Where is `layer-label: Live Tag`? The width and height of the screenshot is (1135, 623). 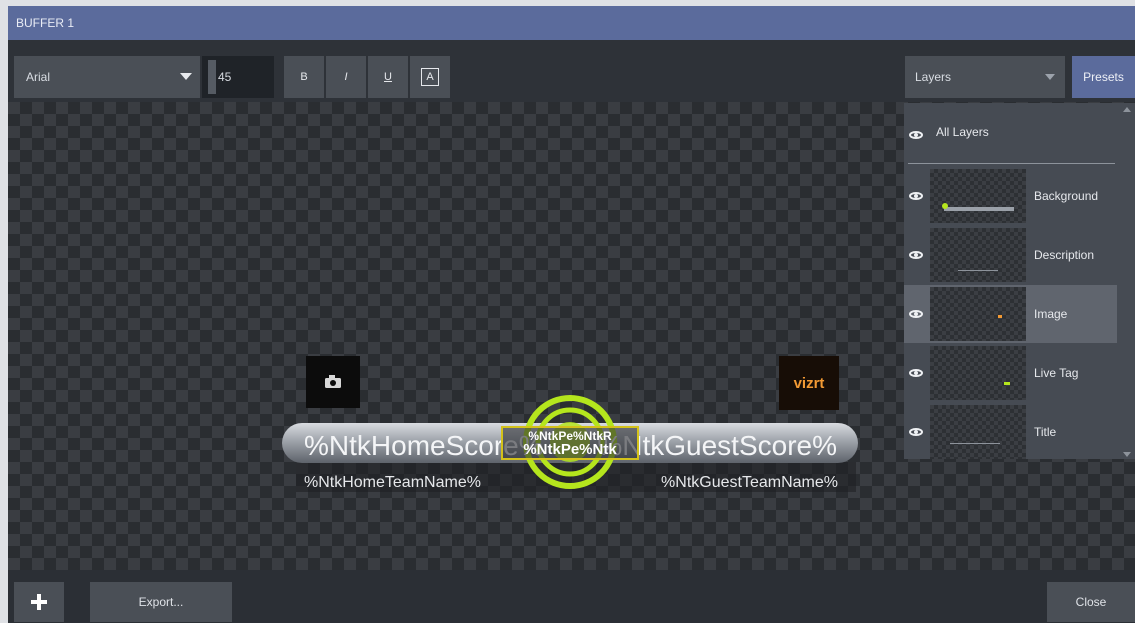
layer-label: Live Tag is located at coordinates (1056, 373).